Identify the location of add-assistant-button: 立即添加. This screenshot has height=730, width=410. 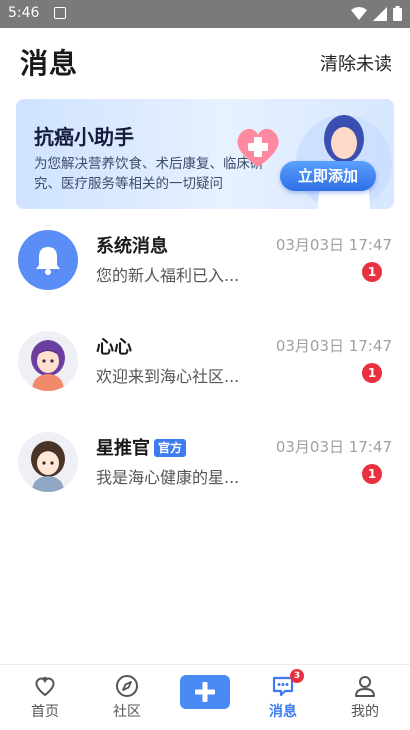
(328, 176).